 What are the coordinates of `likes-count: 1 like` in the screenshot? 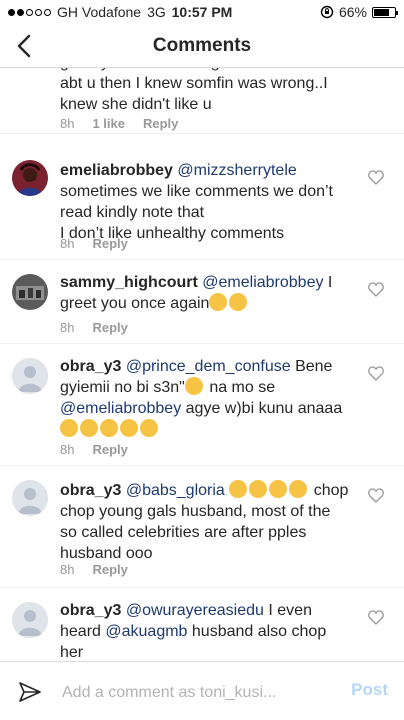 It's located at (108, 123).